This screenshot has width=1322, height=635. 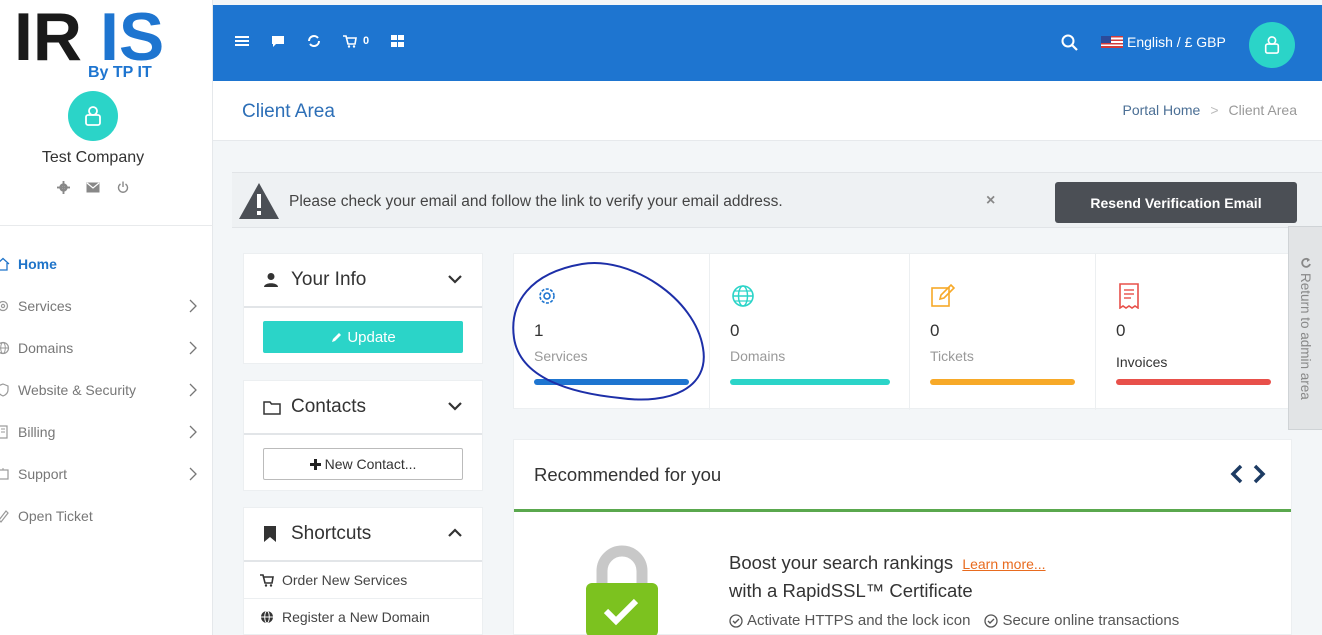 What do you see at coordinates (106, 348) in the screenshot?
I see `sidebar-item-domains: Domains` at bounding box center [106, 348].